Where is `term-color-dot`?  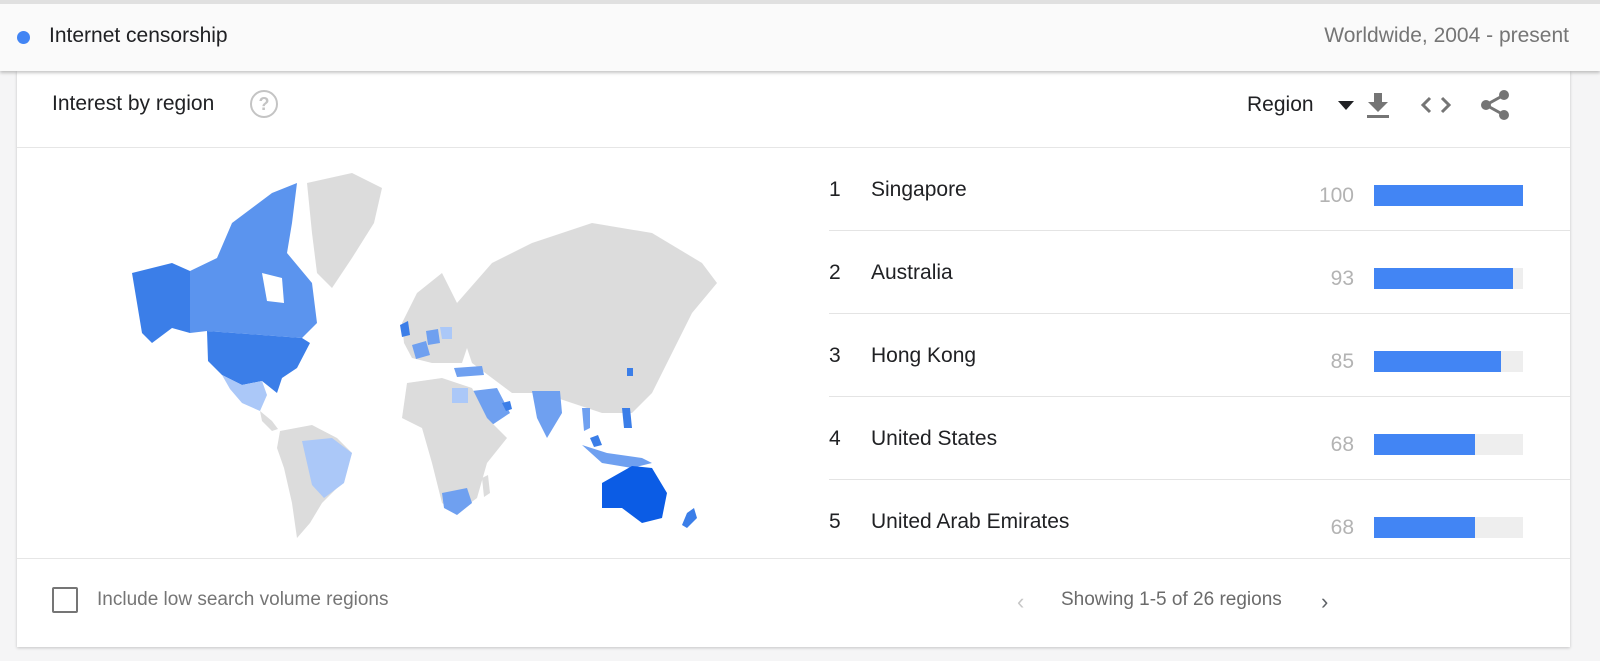
term-color-dot is located at coordinates (23, 37).